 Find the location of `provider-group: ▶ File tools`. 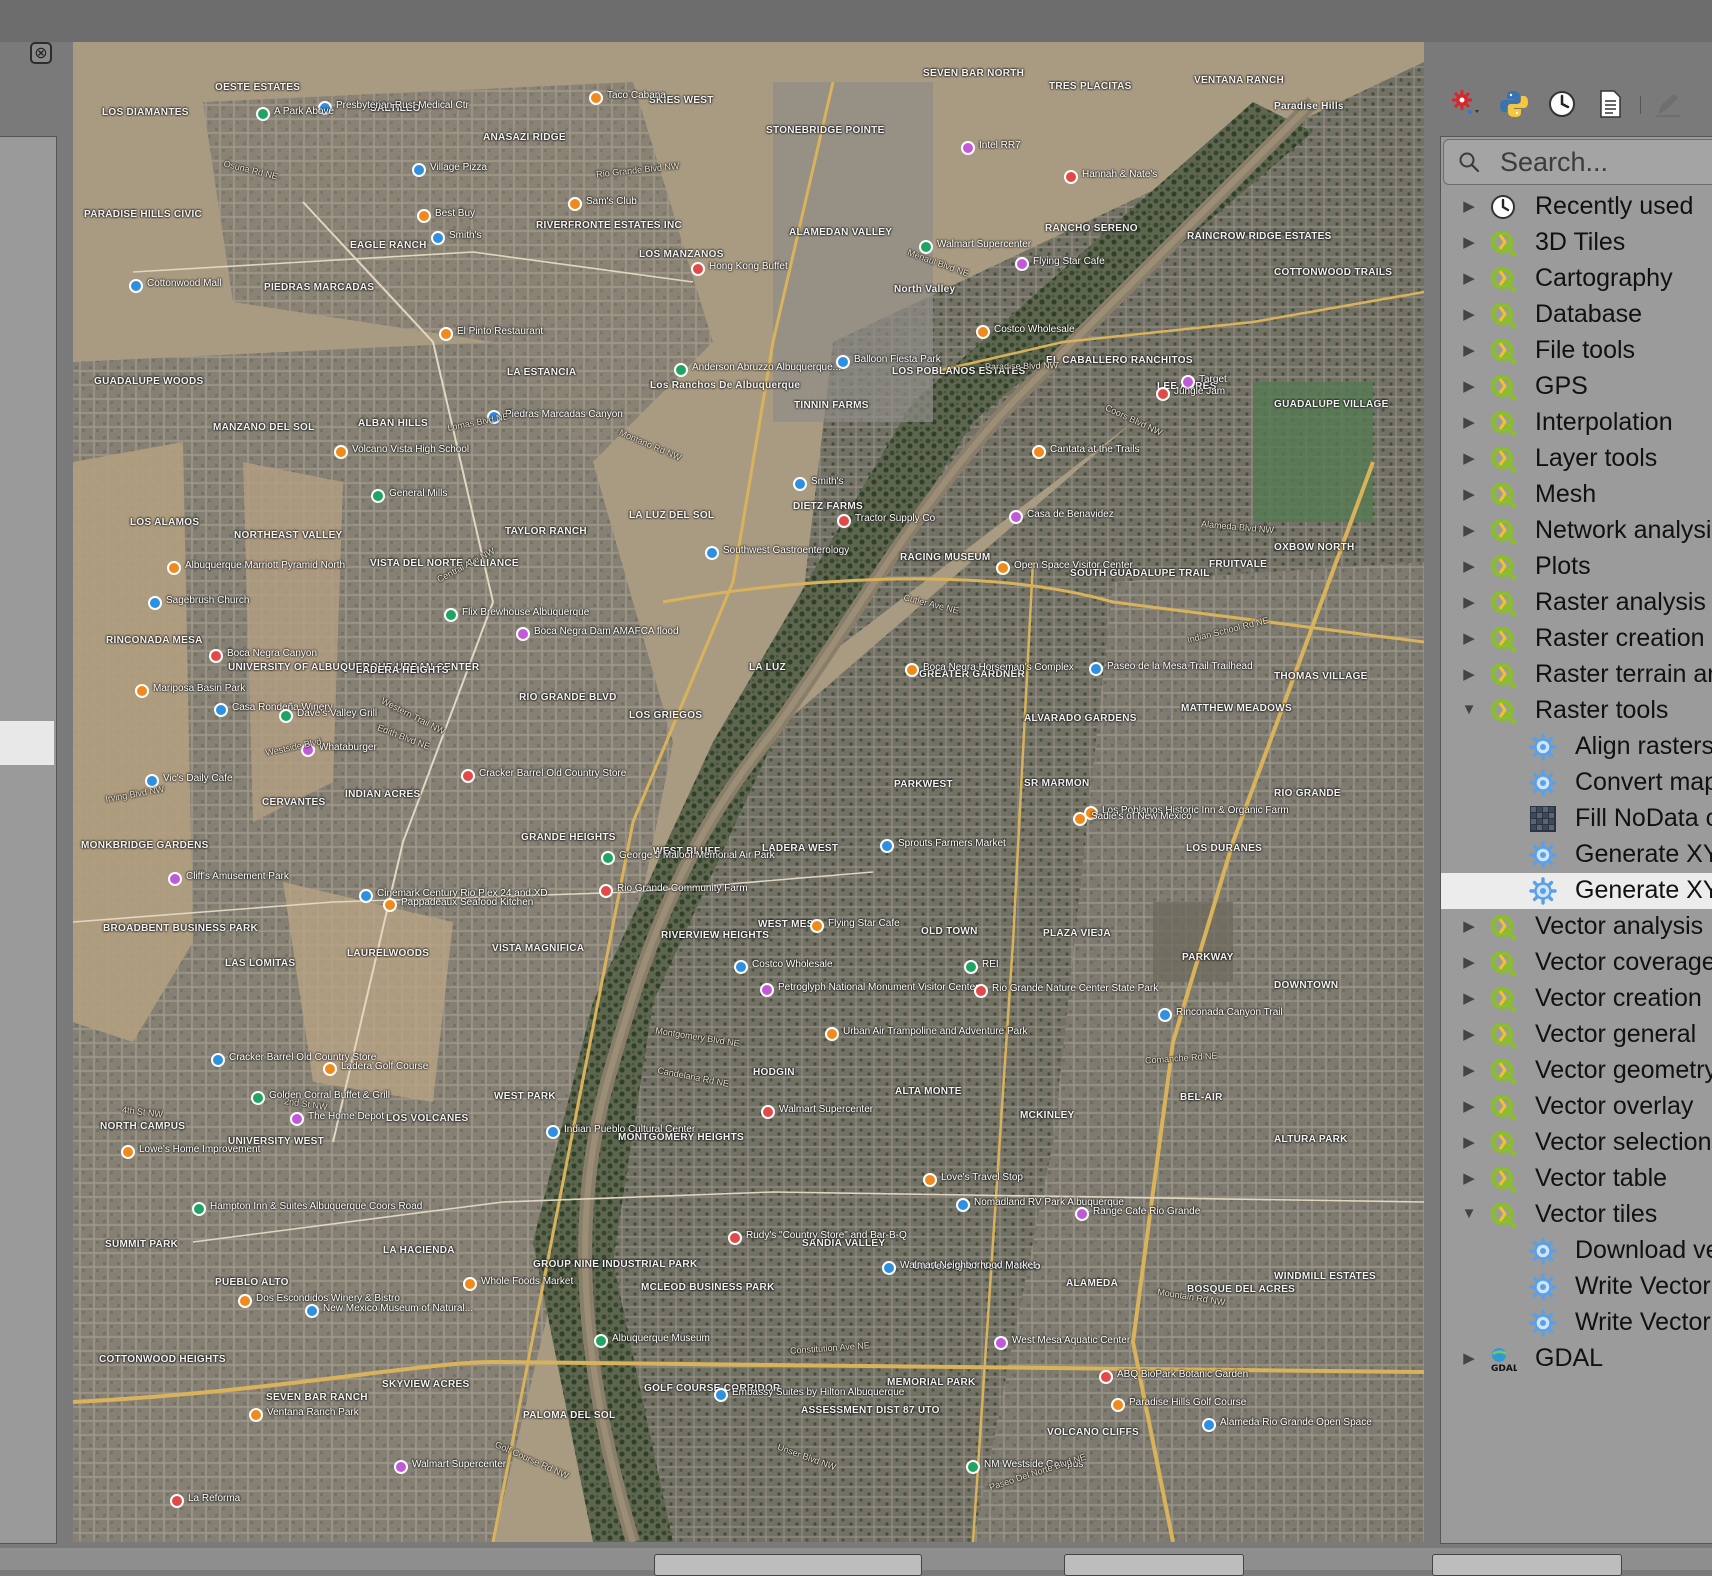

provider-group: ▶ File tools is located at coordinates (1576, 351).